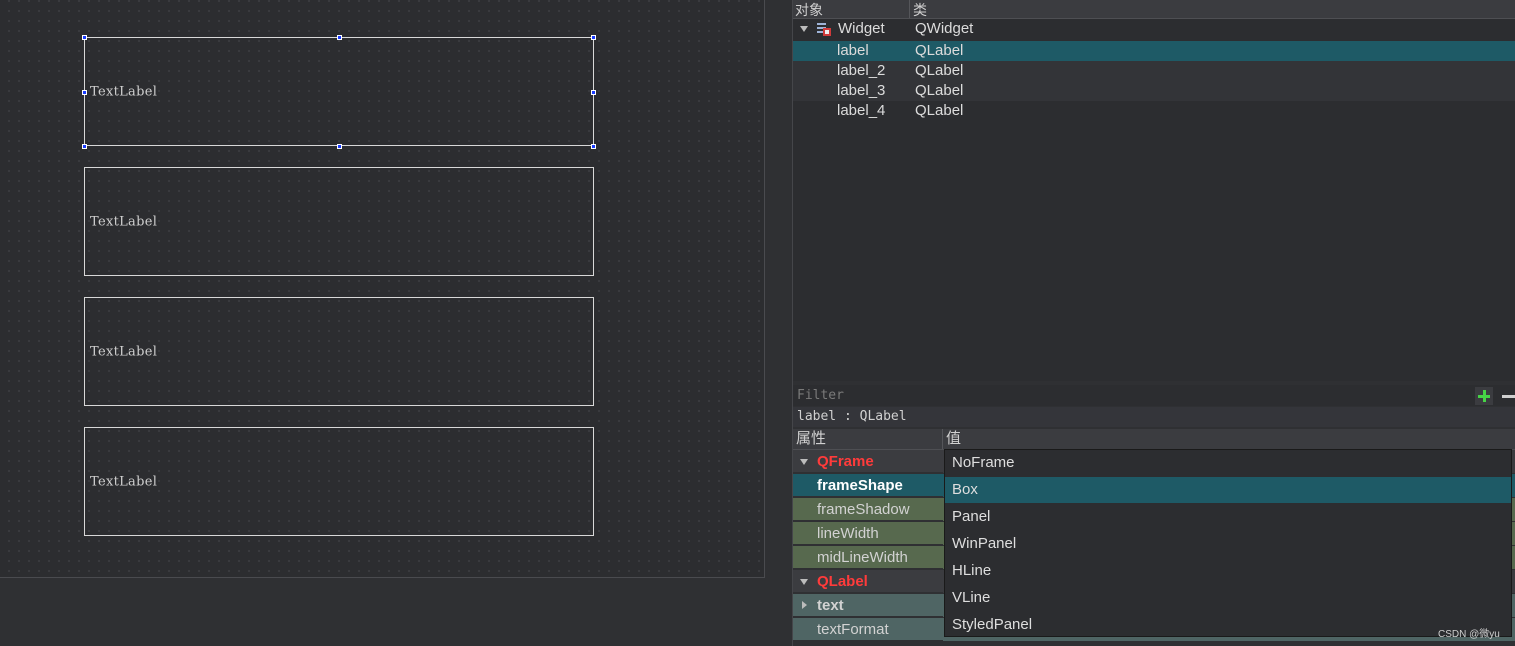 Image resolution: width=1515 pixels, height=646 pixels. I want to click on tree-row-label-3: label_3 QLabel, so click(1154, 91).